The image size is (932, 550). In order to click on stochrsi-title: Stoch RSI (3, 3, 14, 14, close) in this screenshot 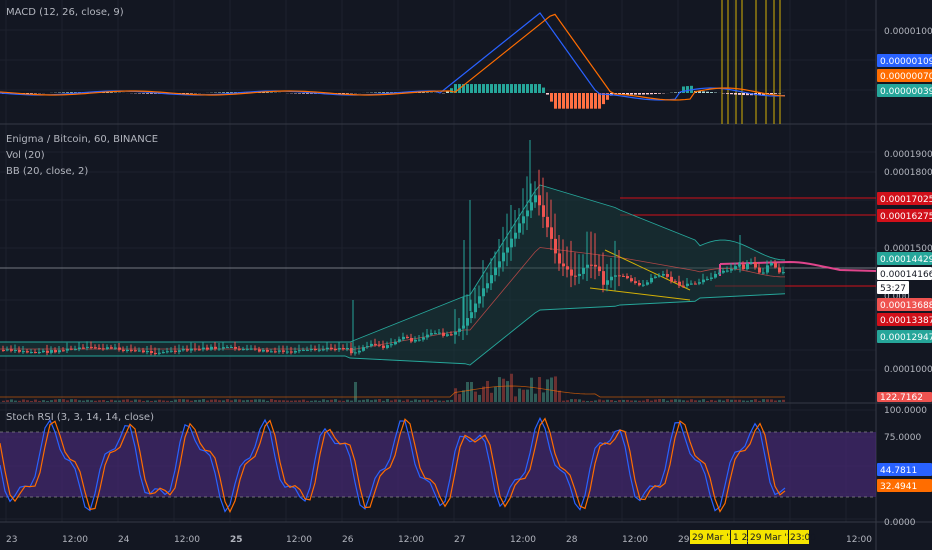, I will do `click(80, 417)`.